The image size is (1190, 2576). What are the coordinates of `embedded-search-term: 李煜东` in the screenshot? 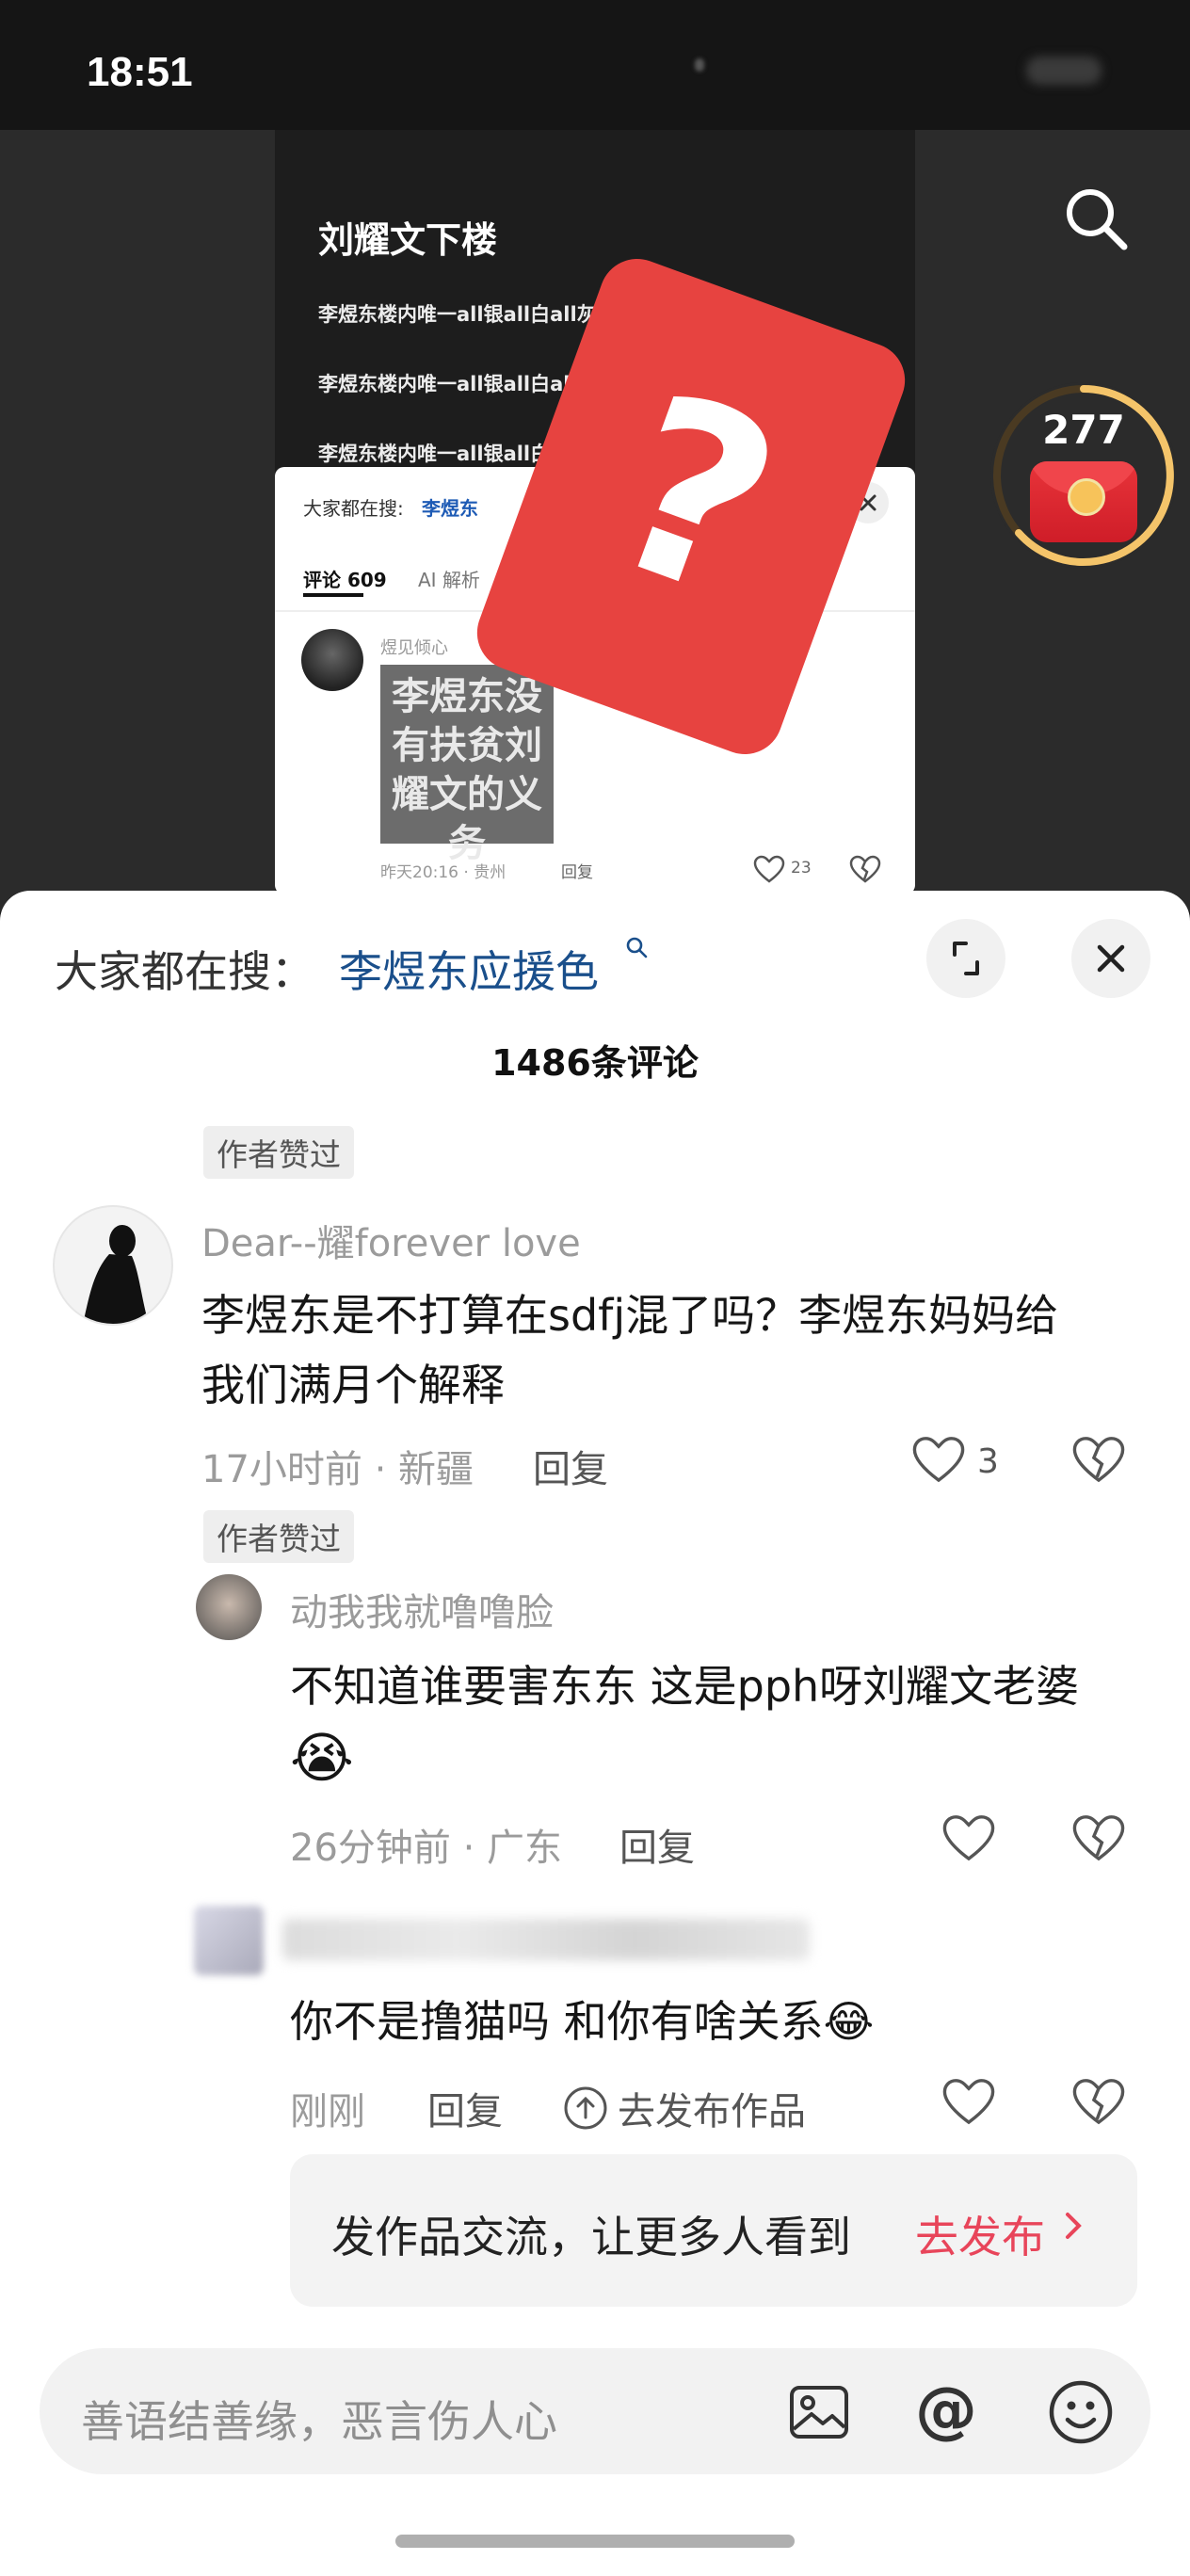 It's located at (450, 508).